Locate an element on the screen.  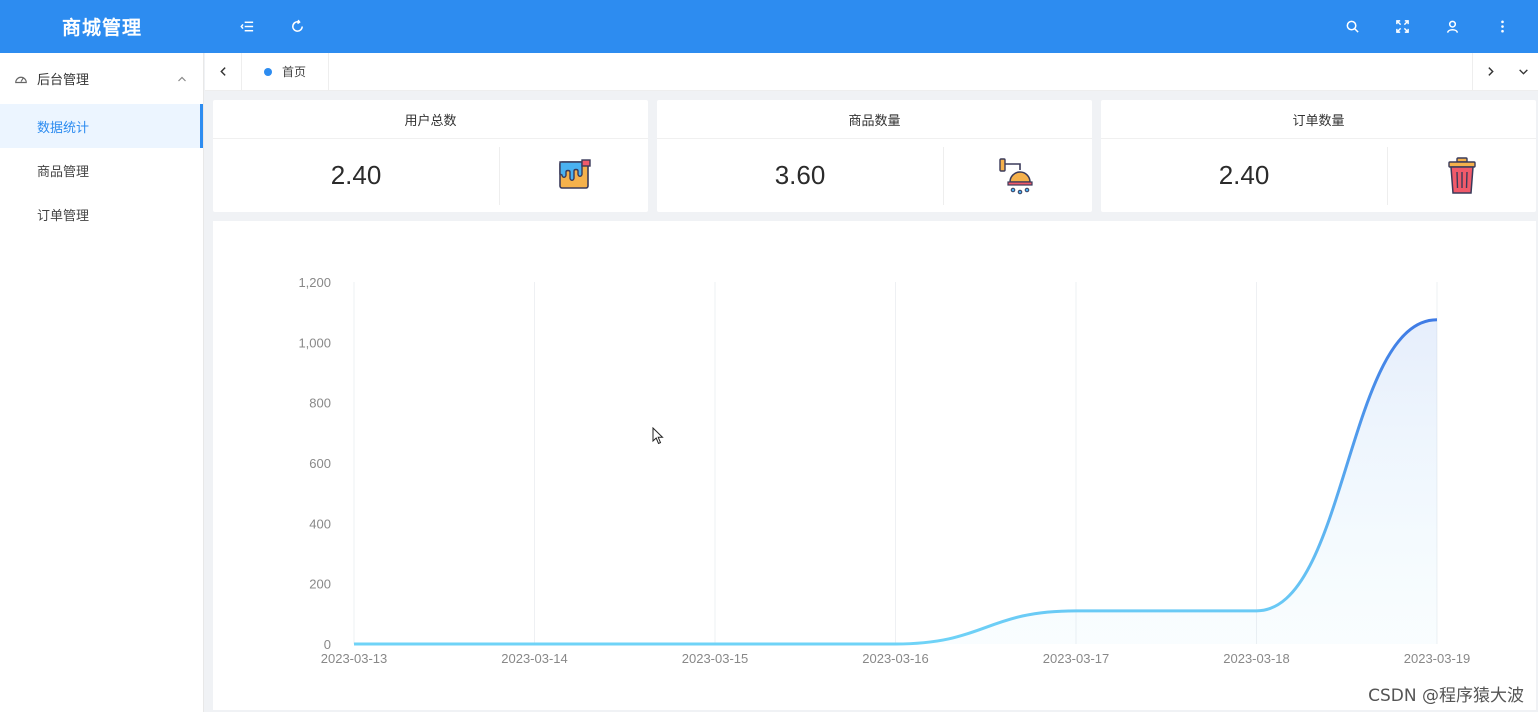
tab-label: 首页 is located at coordinates (294, 72).